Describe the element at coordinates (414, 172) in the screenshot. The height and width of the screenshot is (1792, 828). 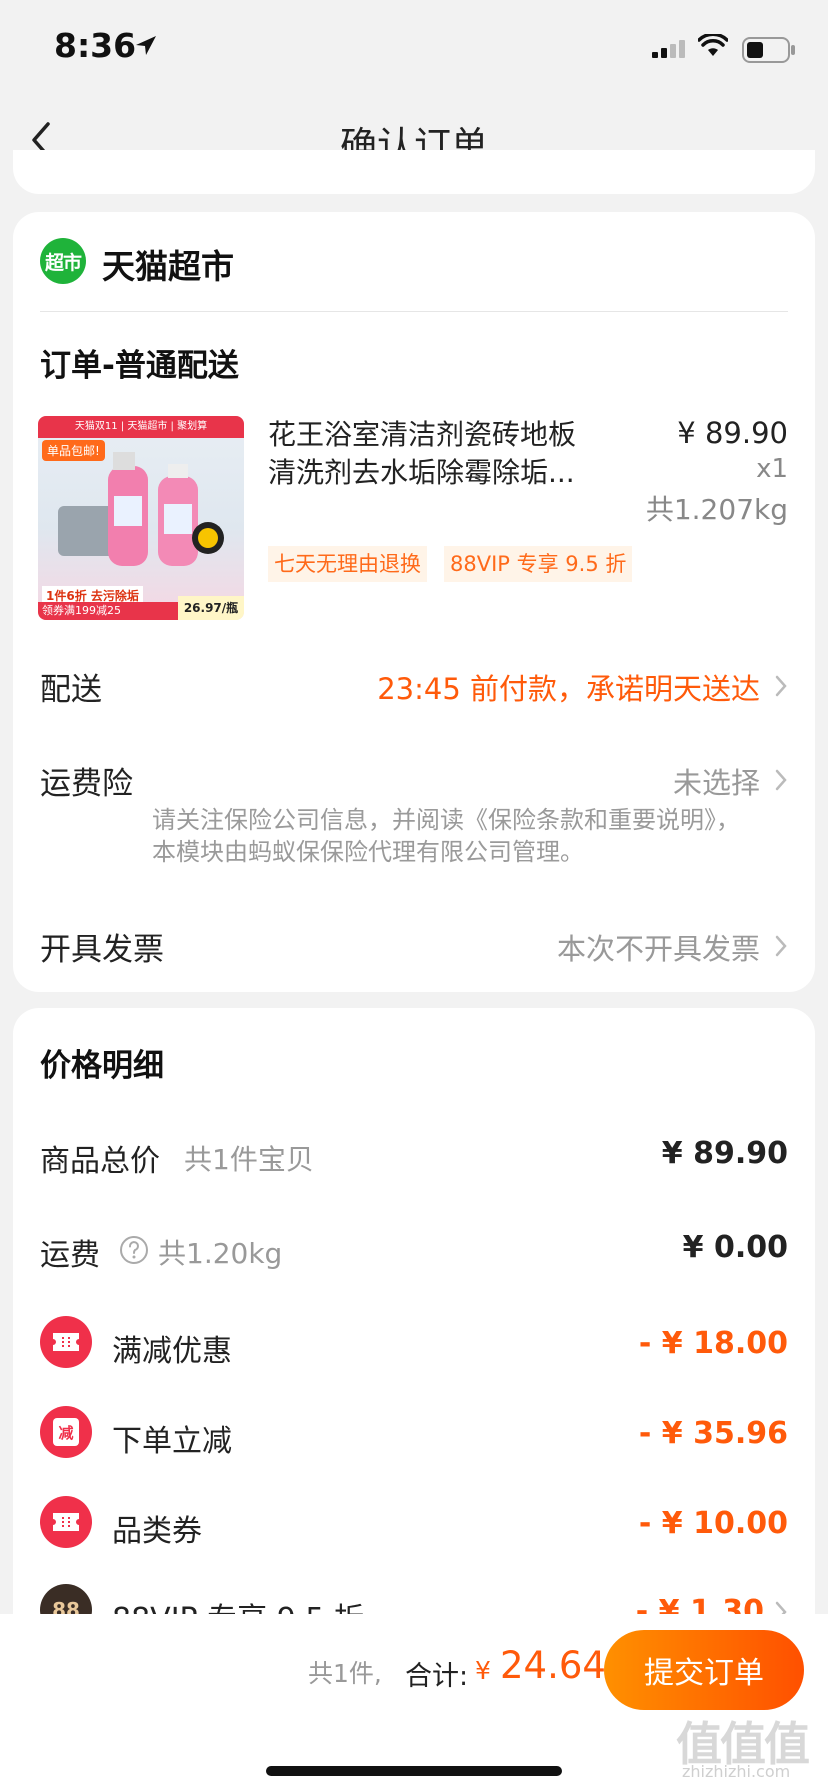
I see `previous-card-edge` at that location.